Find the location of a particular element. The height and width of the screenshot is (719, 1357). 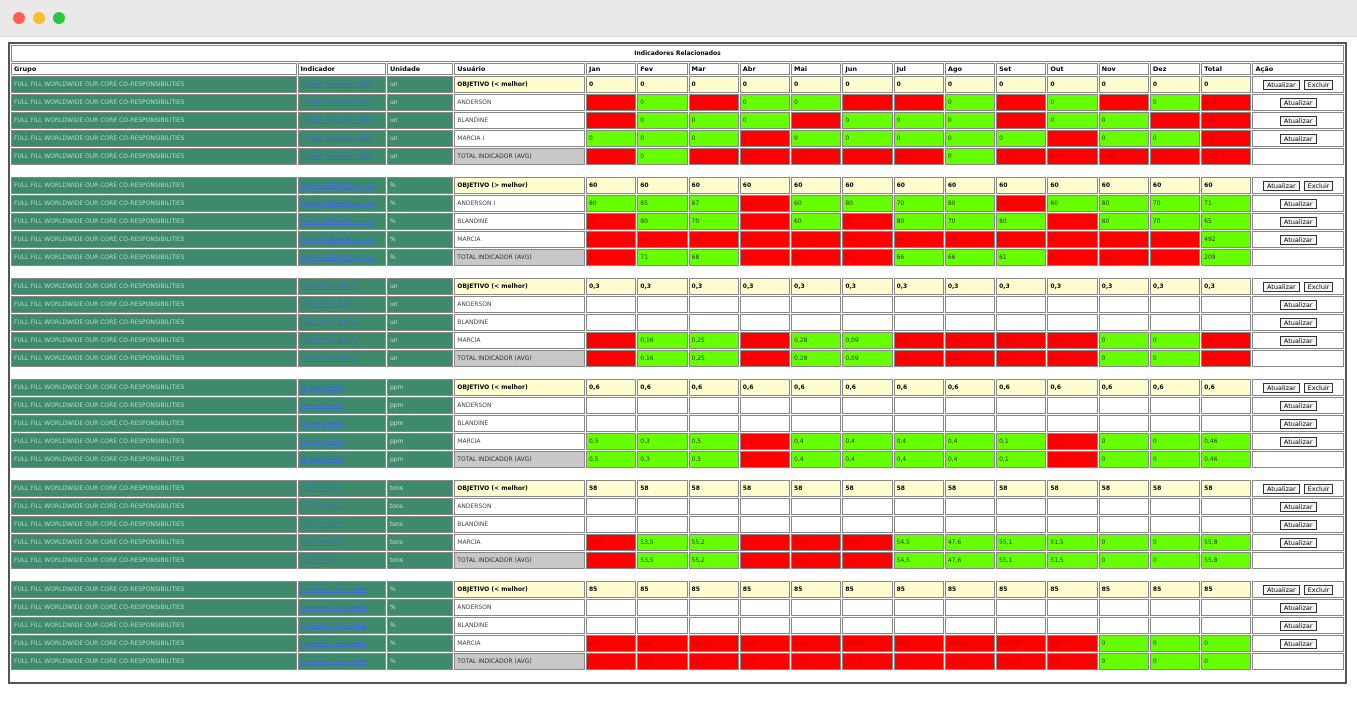

total-value-cell: 0 is located at coordinates (1226, 84).